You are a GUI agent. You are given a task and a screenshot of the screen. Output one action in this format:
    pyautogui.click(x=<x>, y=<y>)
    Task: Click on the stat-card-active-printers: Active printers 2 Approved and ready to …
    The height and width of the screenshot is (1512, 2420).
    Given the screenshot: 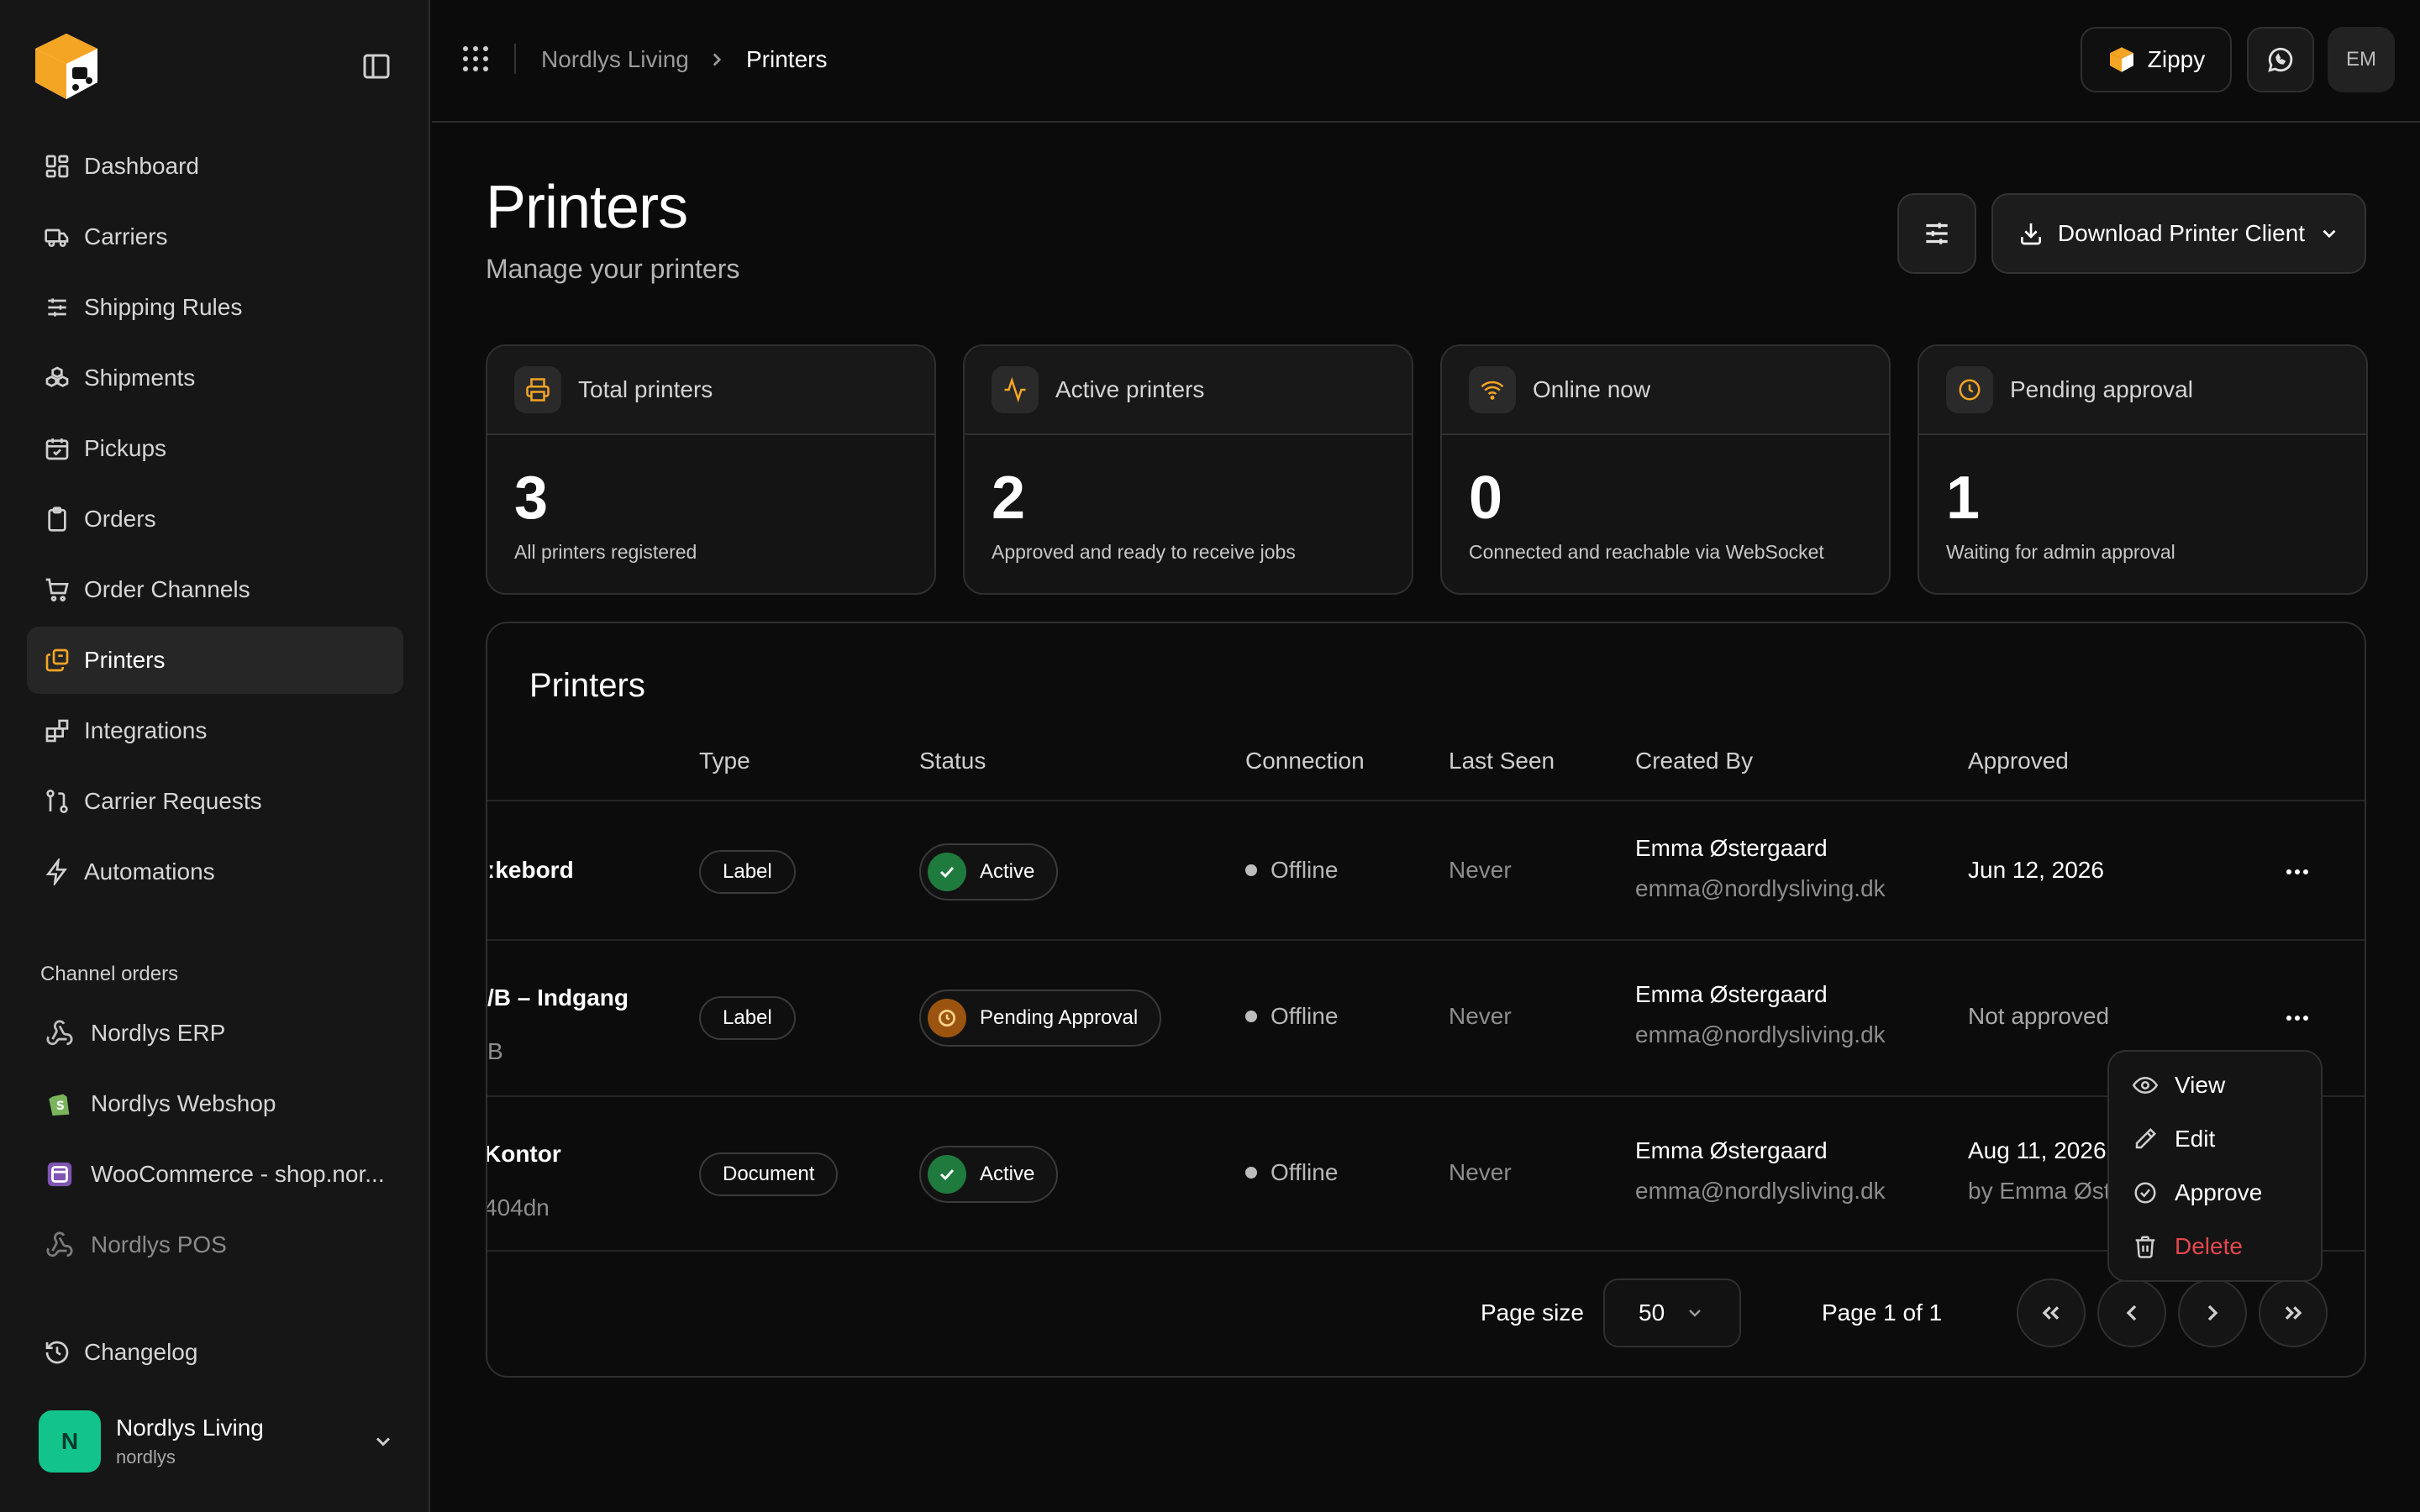 What is the action you would take?
    pyautogui.click(x=1188, y=469)
    